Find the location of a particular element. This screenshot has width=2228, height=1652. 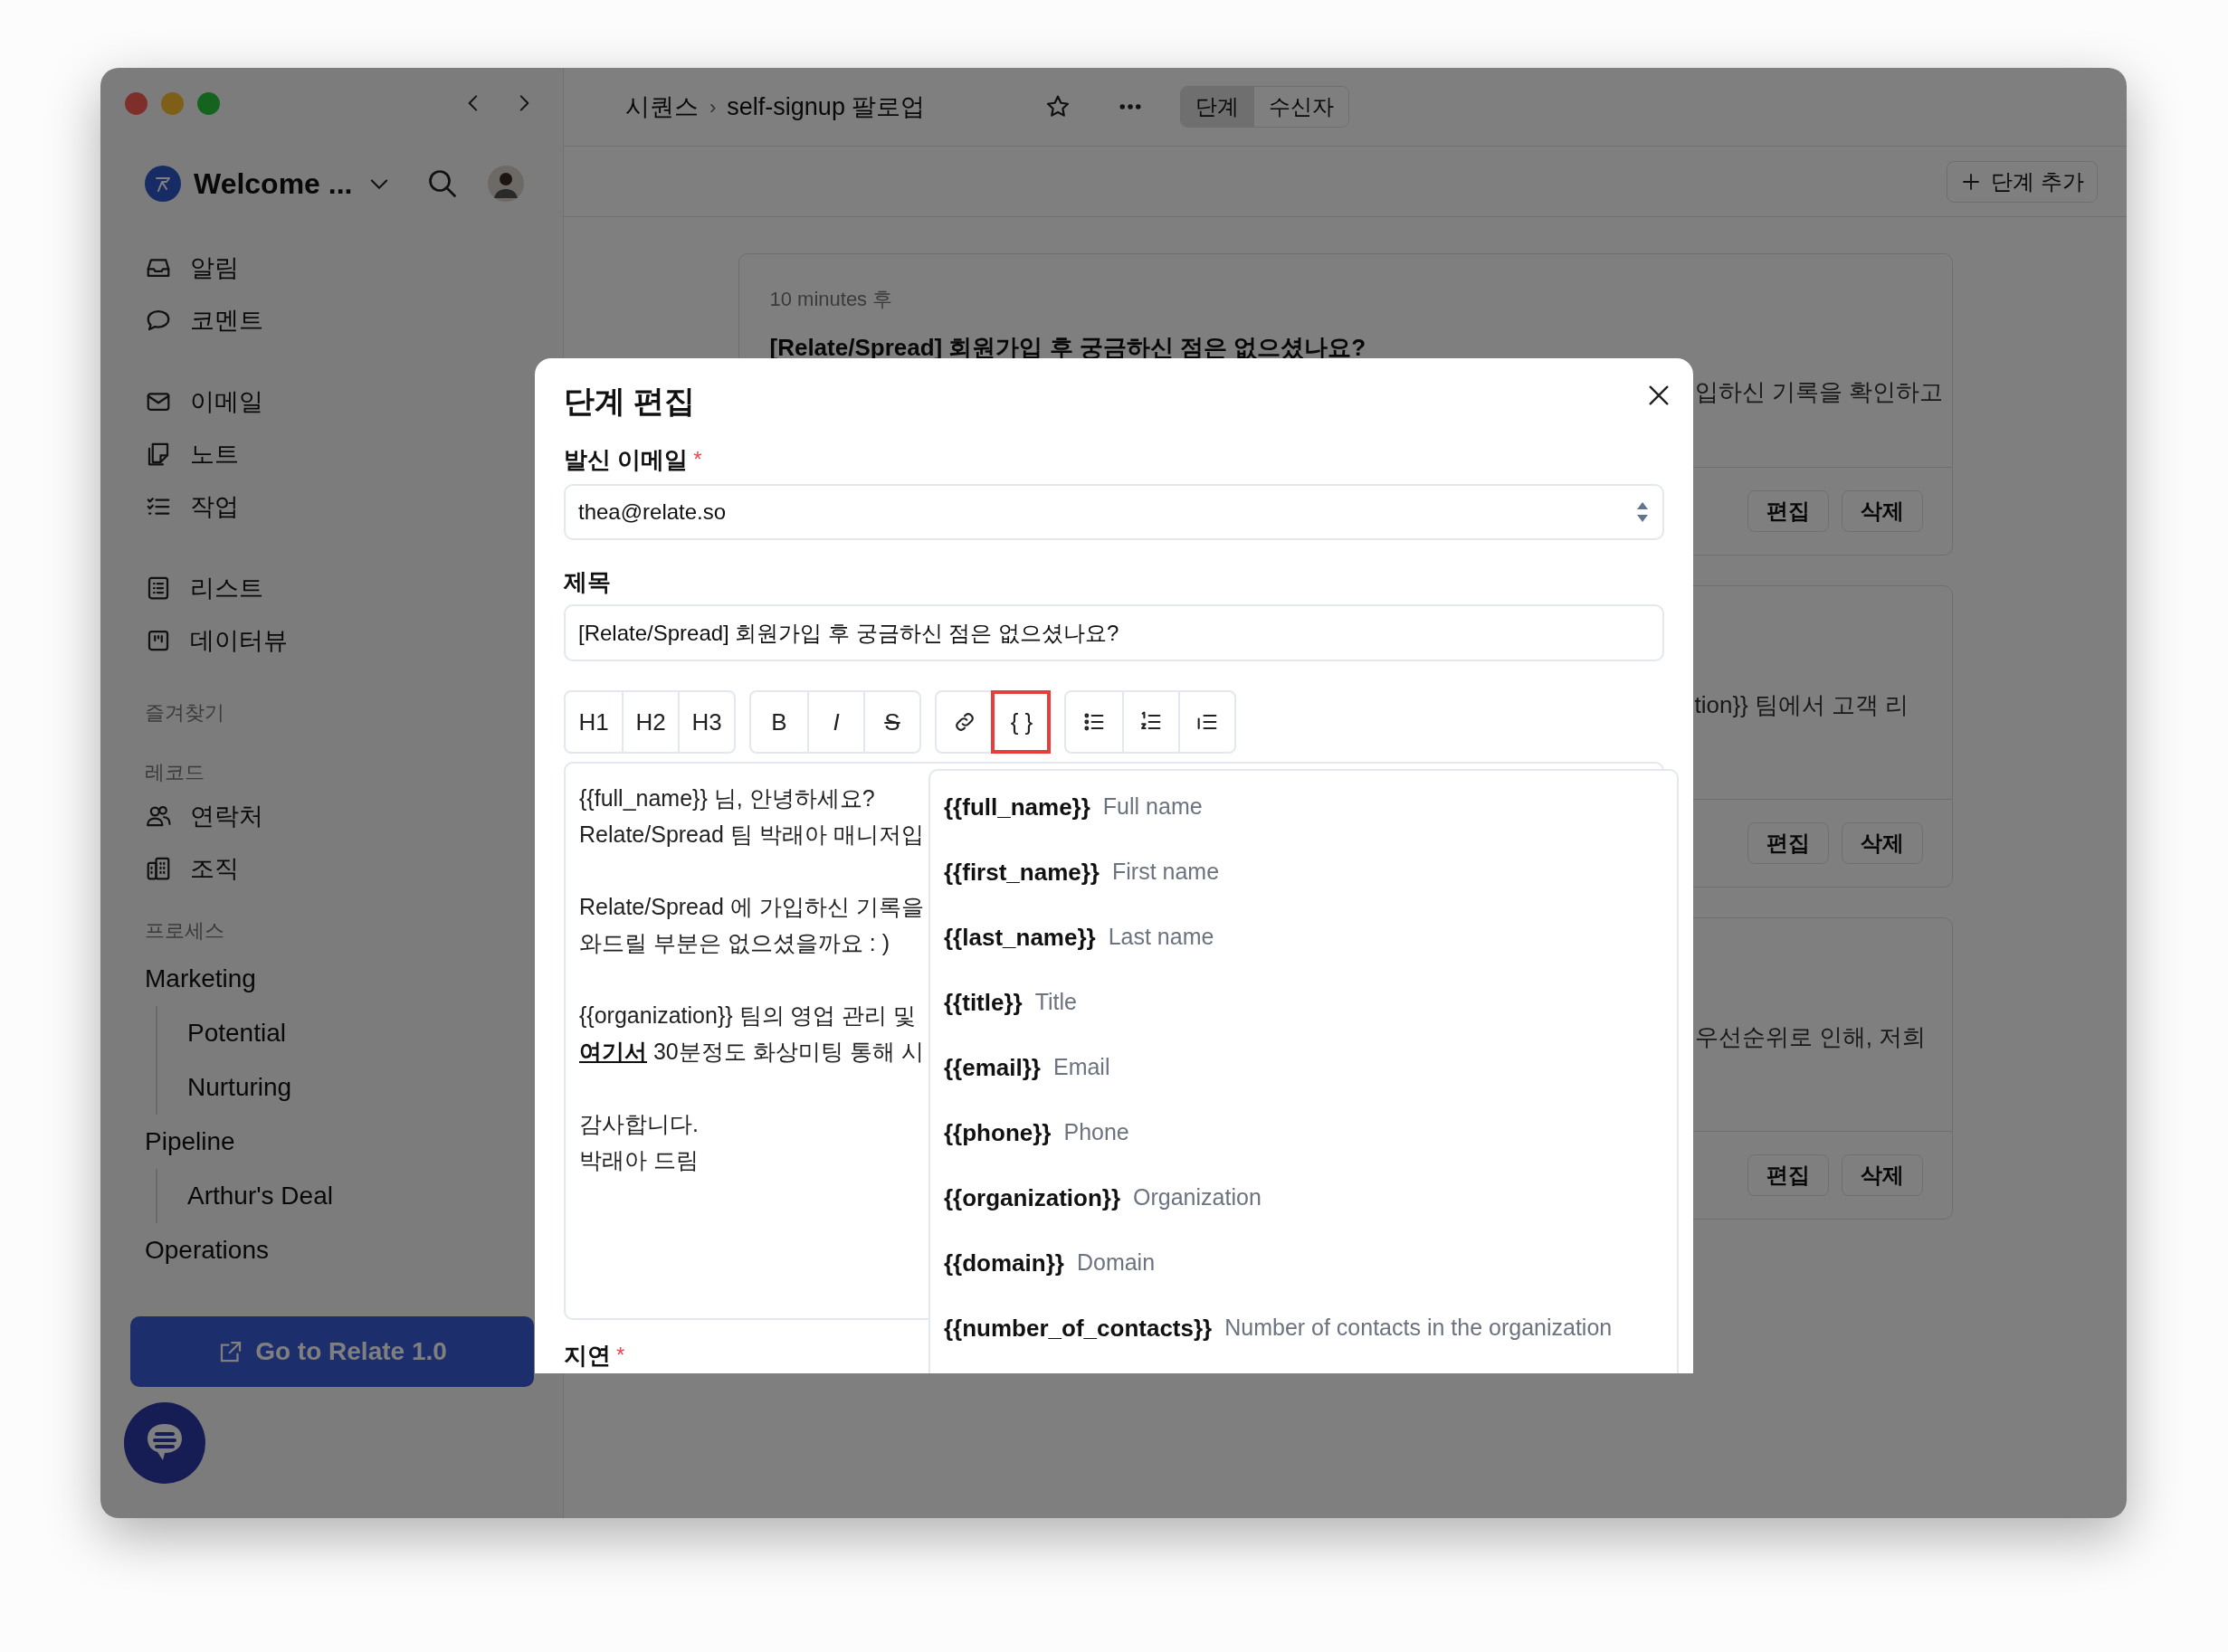

email-snippet: 입하신 기록을 확인하고 is located at coordinates (1819, 391).